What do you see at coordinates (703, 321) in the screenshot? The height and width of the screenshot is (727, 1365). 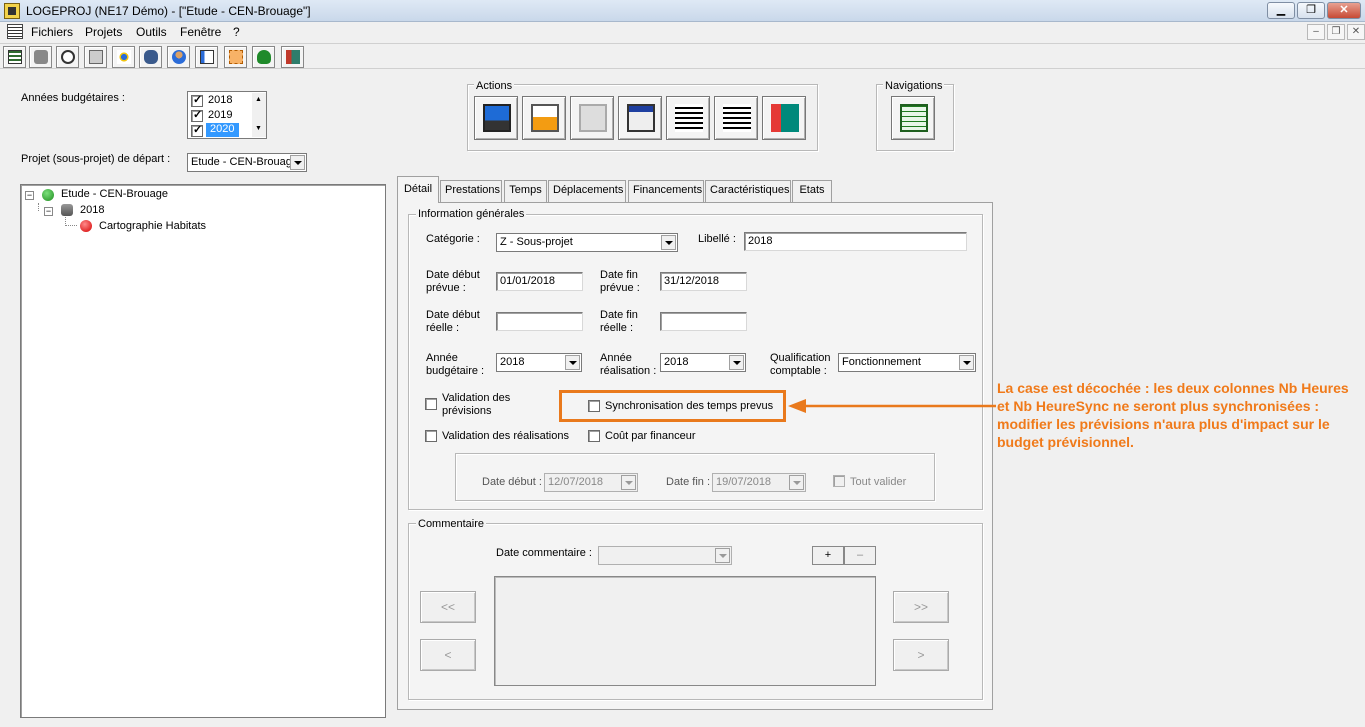 I see `date-fin-reelle-input` at bounding box center [703, 321].